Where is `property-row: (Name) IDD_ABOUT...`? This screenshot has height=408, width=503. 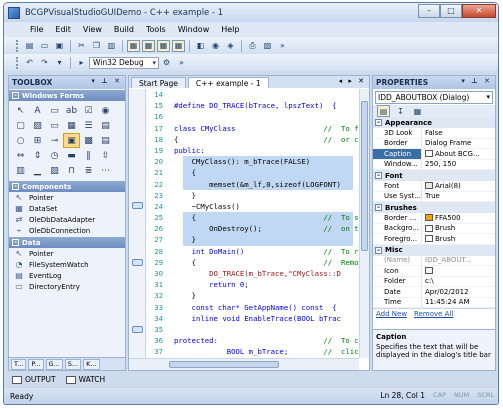 property-row: (Name) IDD_ABOUT... is located at coordinates (434, 260).